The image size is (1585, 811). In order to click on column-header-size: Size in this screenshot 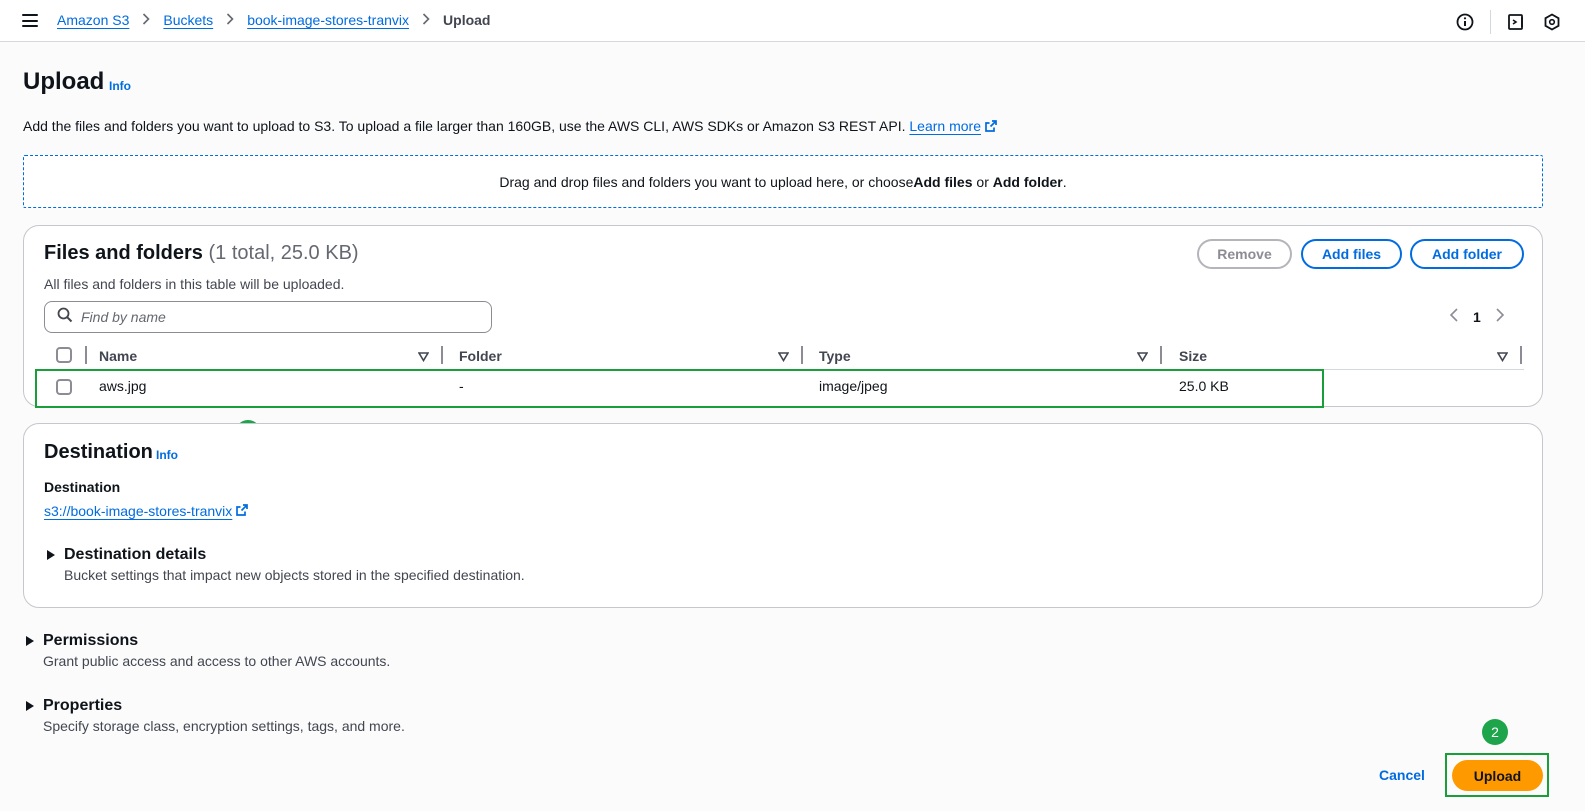, I will do `click(1193, 356)`.